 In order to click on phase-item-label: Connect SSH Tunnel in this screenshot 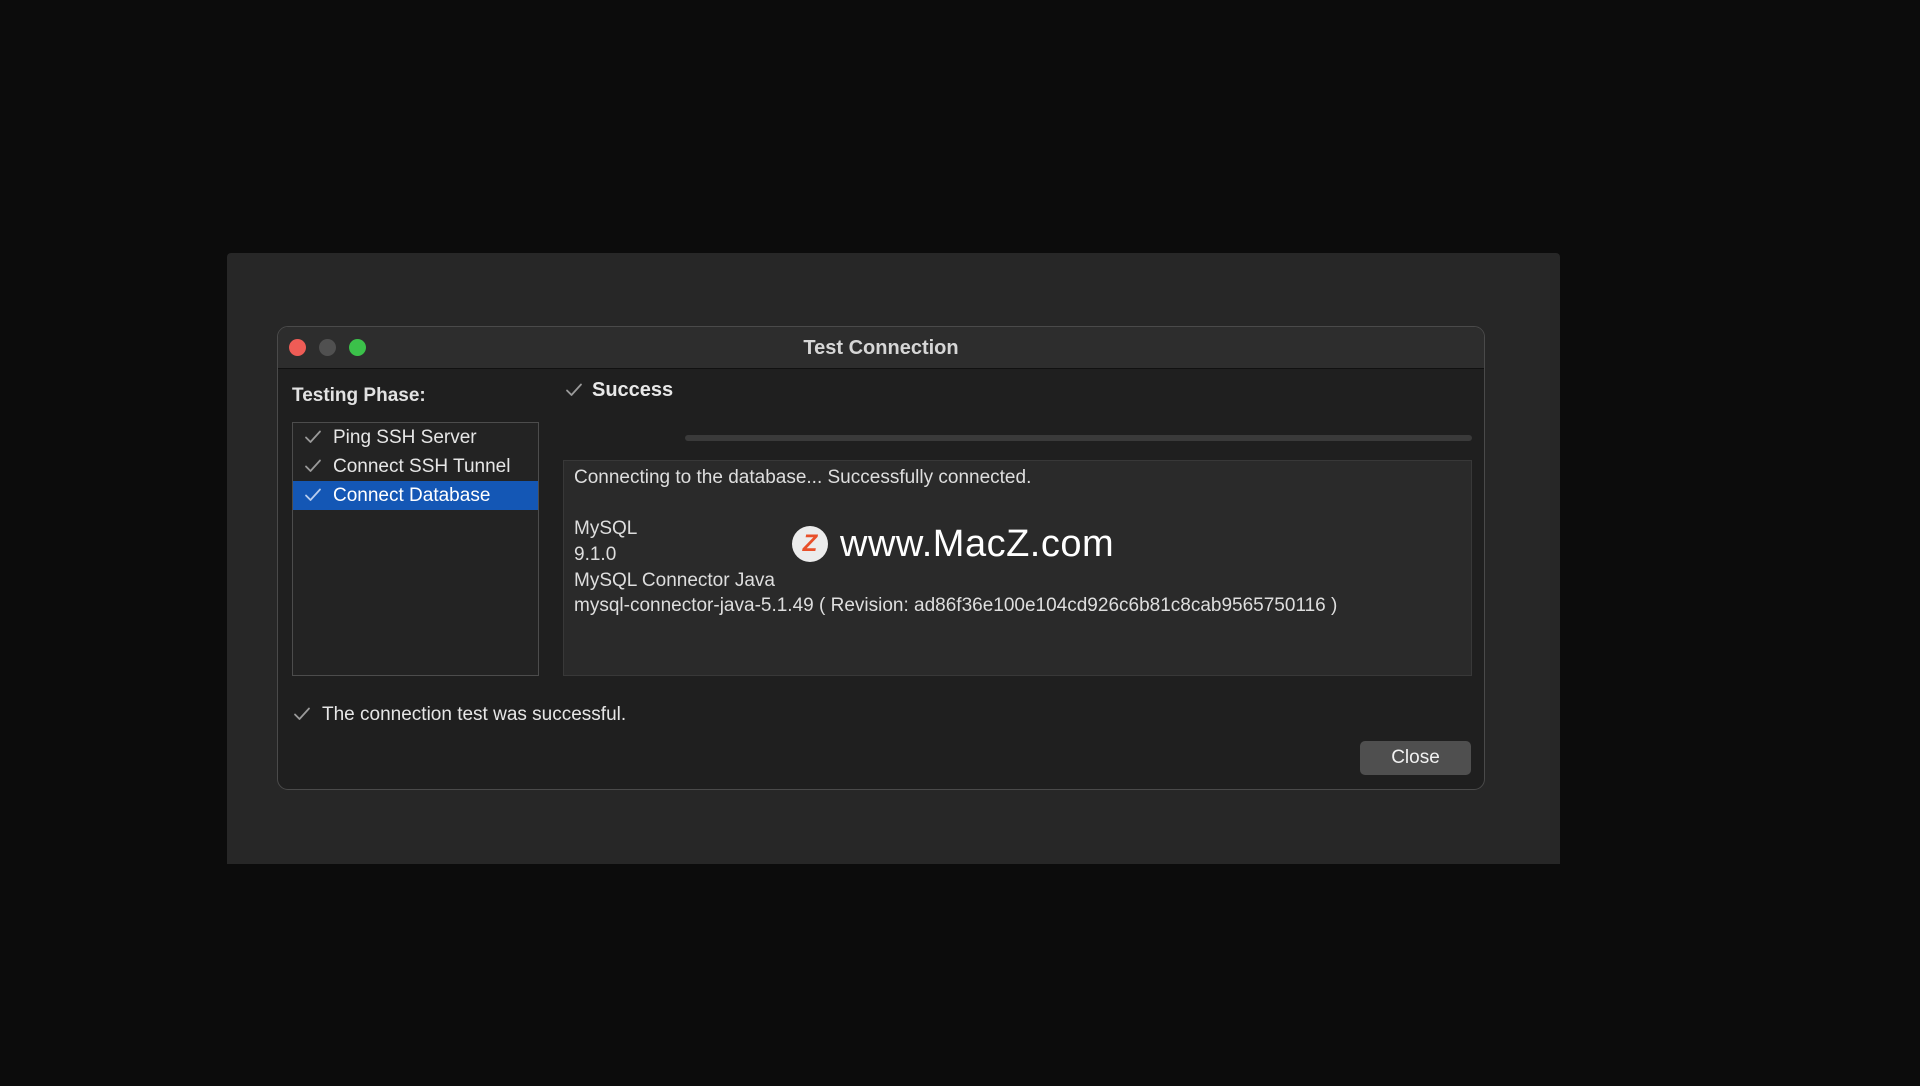, I will do `click(422, 466)`.